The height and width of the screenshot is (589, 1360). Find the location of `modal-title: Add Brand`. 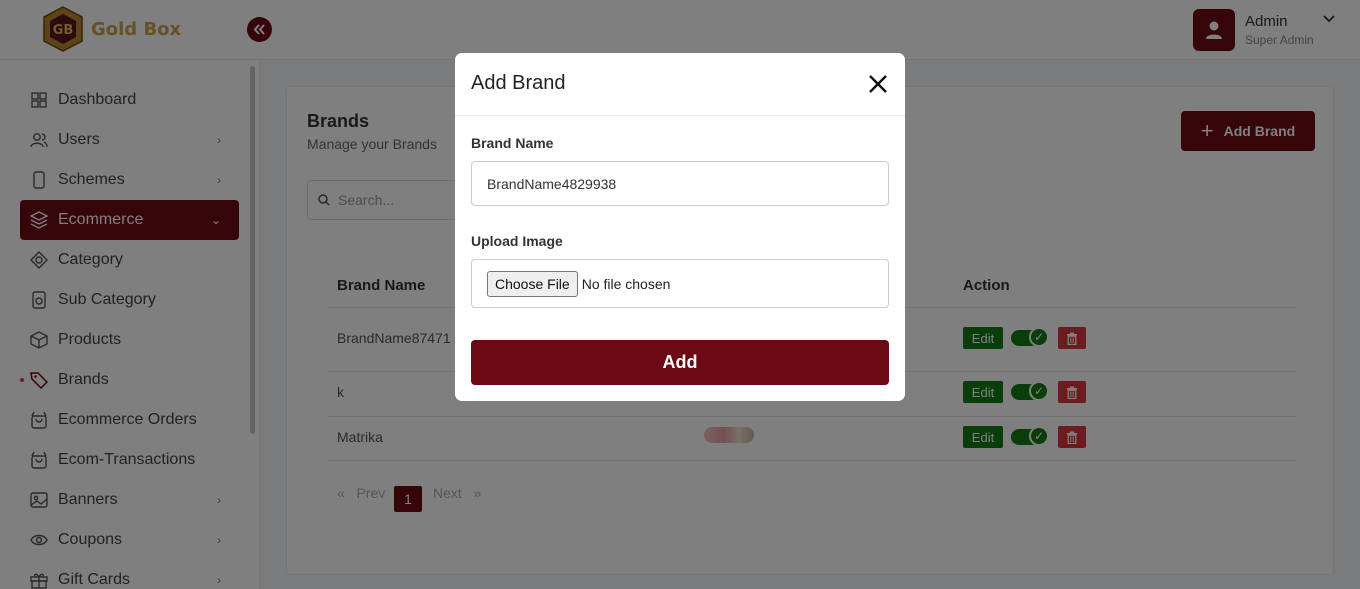

modal-title: Add Brand is located at coordinates (518, 83).